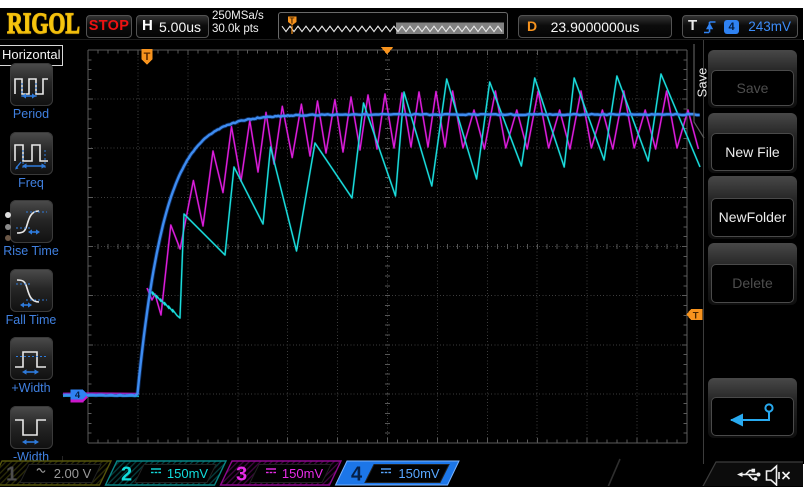 The width and height of the screenshot is (810, 492). What do you see at coordinates (126, 475) in the screenshot?
I see `svg-text: 2` at bounding box center [126, 475].